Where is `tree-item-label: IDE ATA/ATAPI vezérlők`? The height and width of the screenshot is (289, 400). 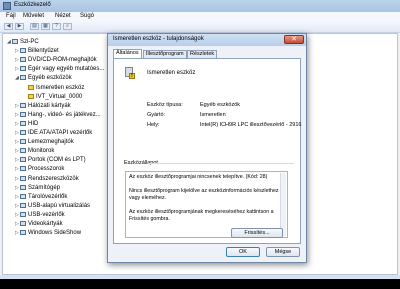
tree-item-label: IDE ATA/ATAPI vezérlők is located at coordinates (60, 133).